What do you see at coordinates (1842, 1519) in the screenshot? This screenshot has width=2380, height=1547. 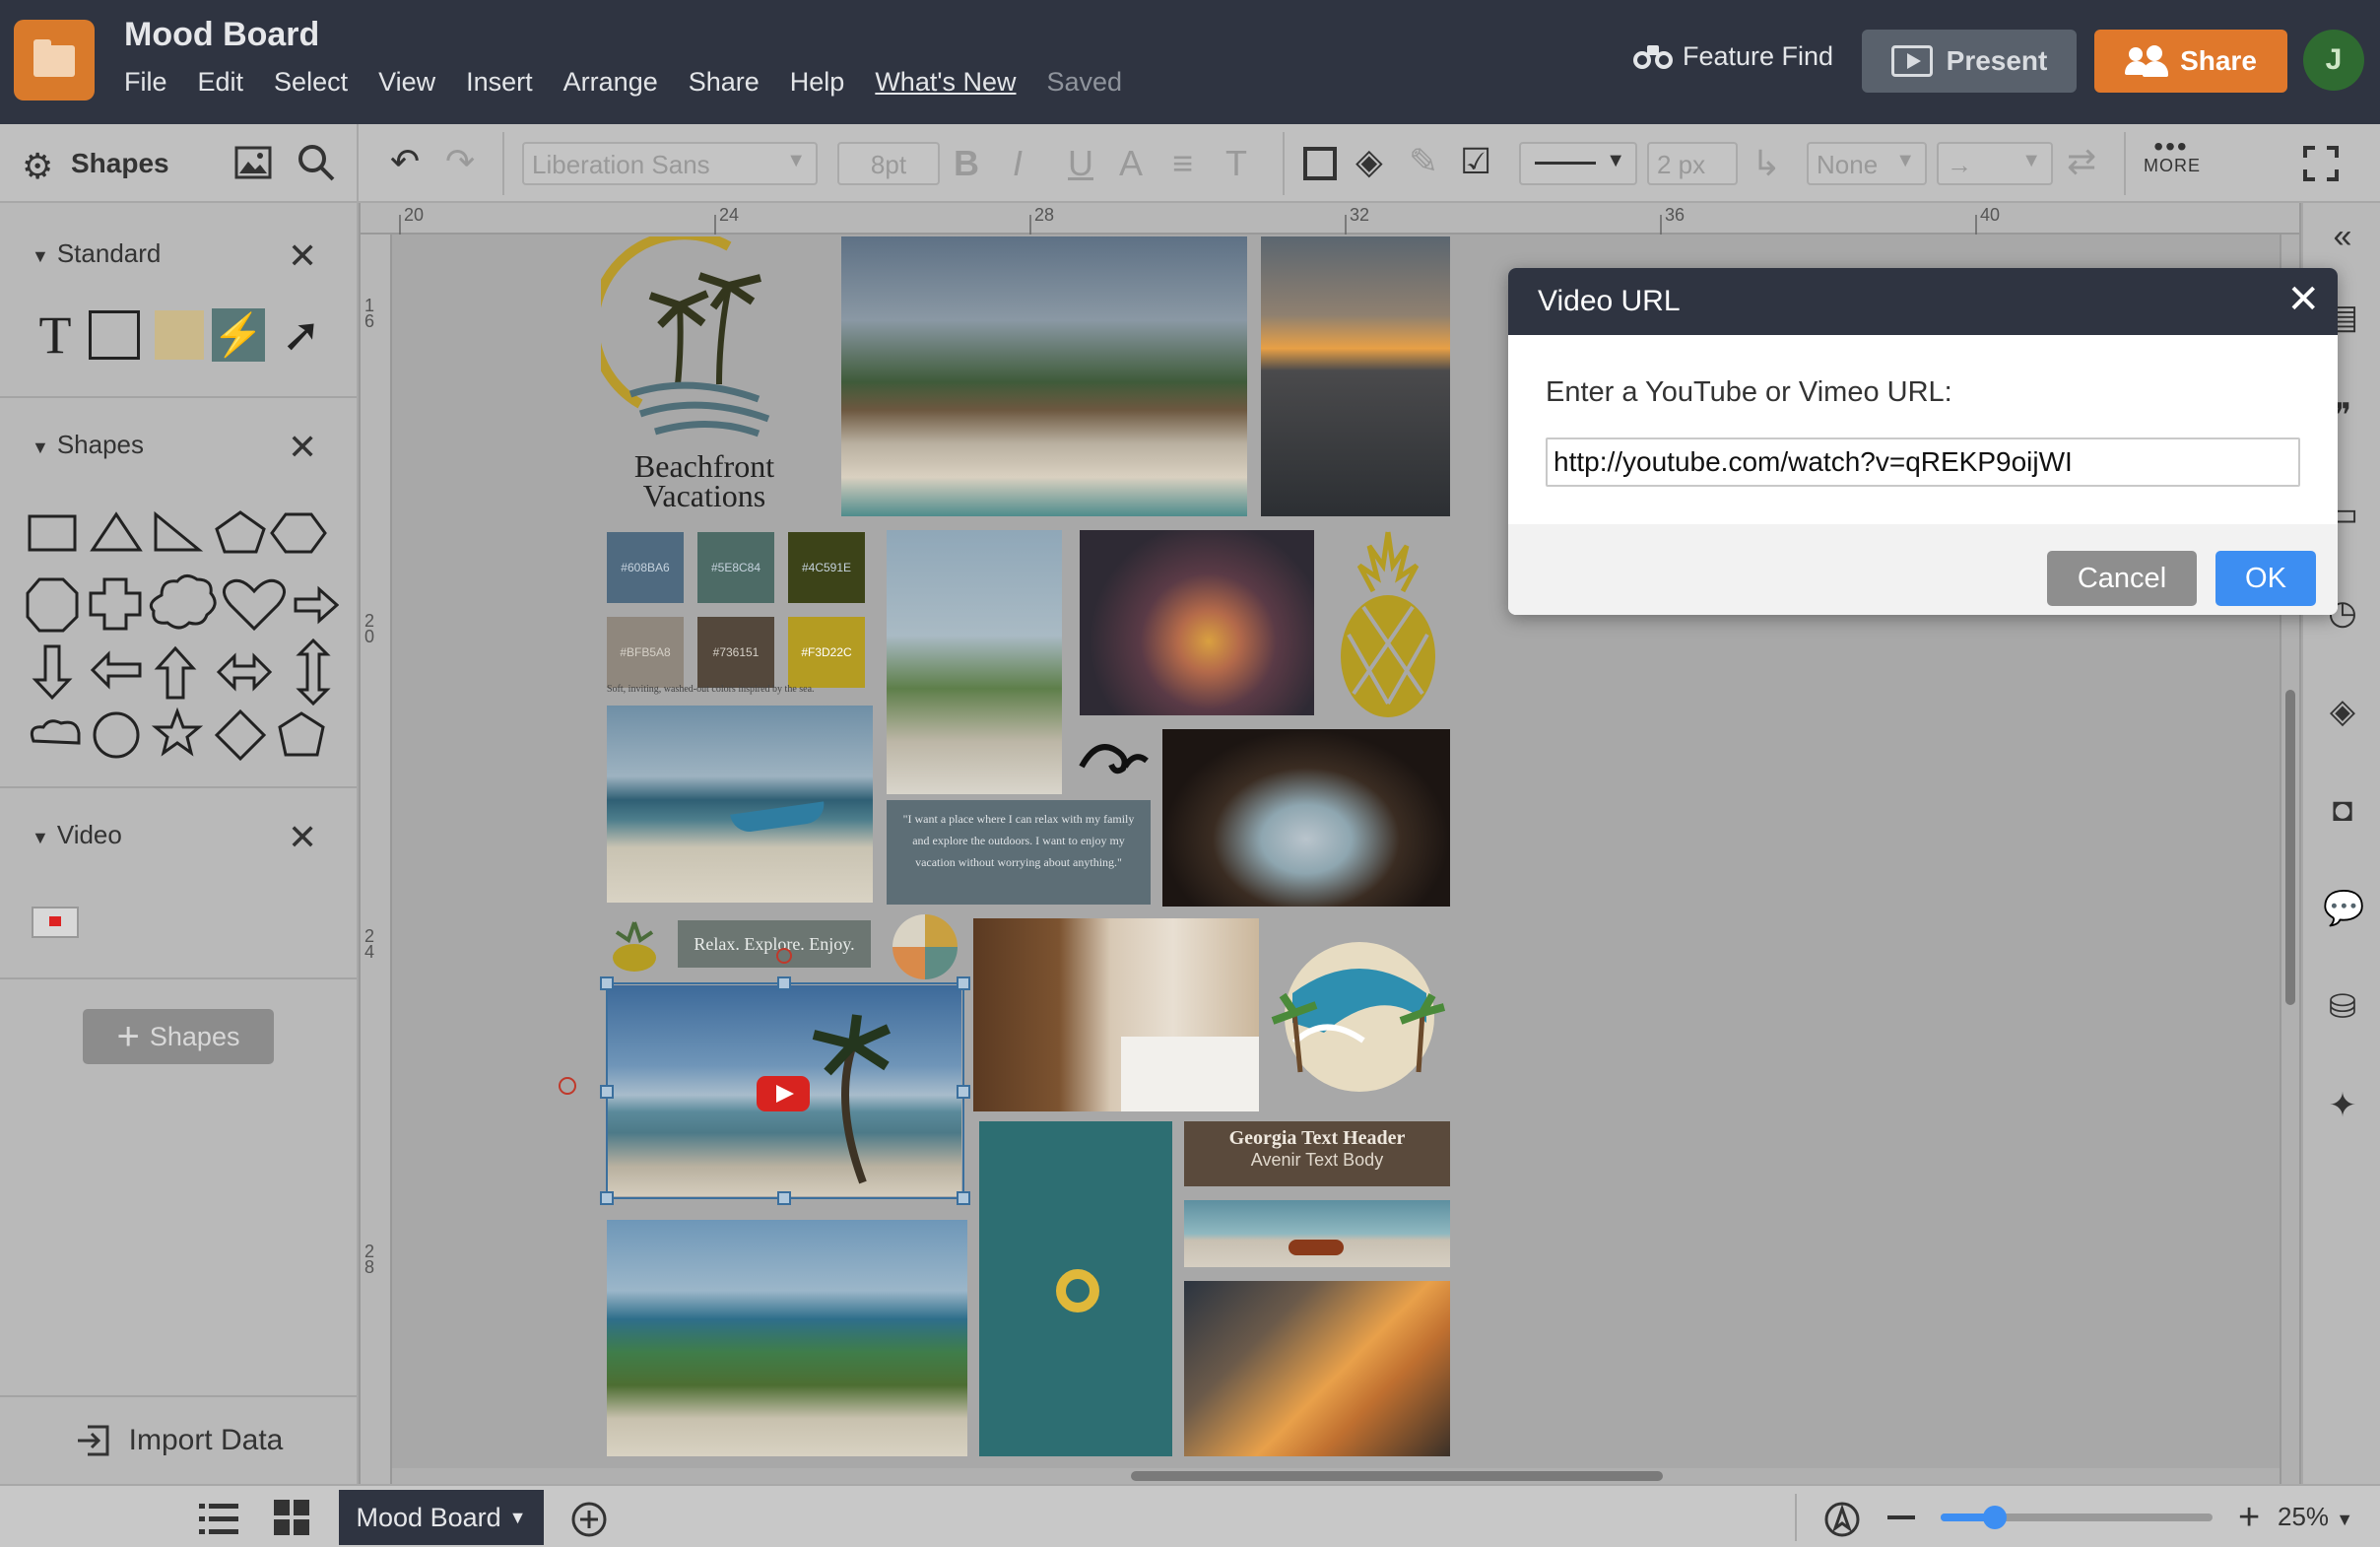 I see `navigation-icon` at bounding box center [1842, 1519].